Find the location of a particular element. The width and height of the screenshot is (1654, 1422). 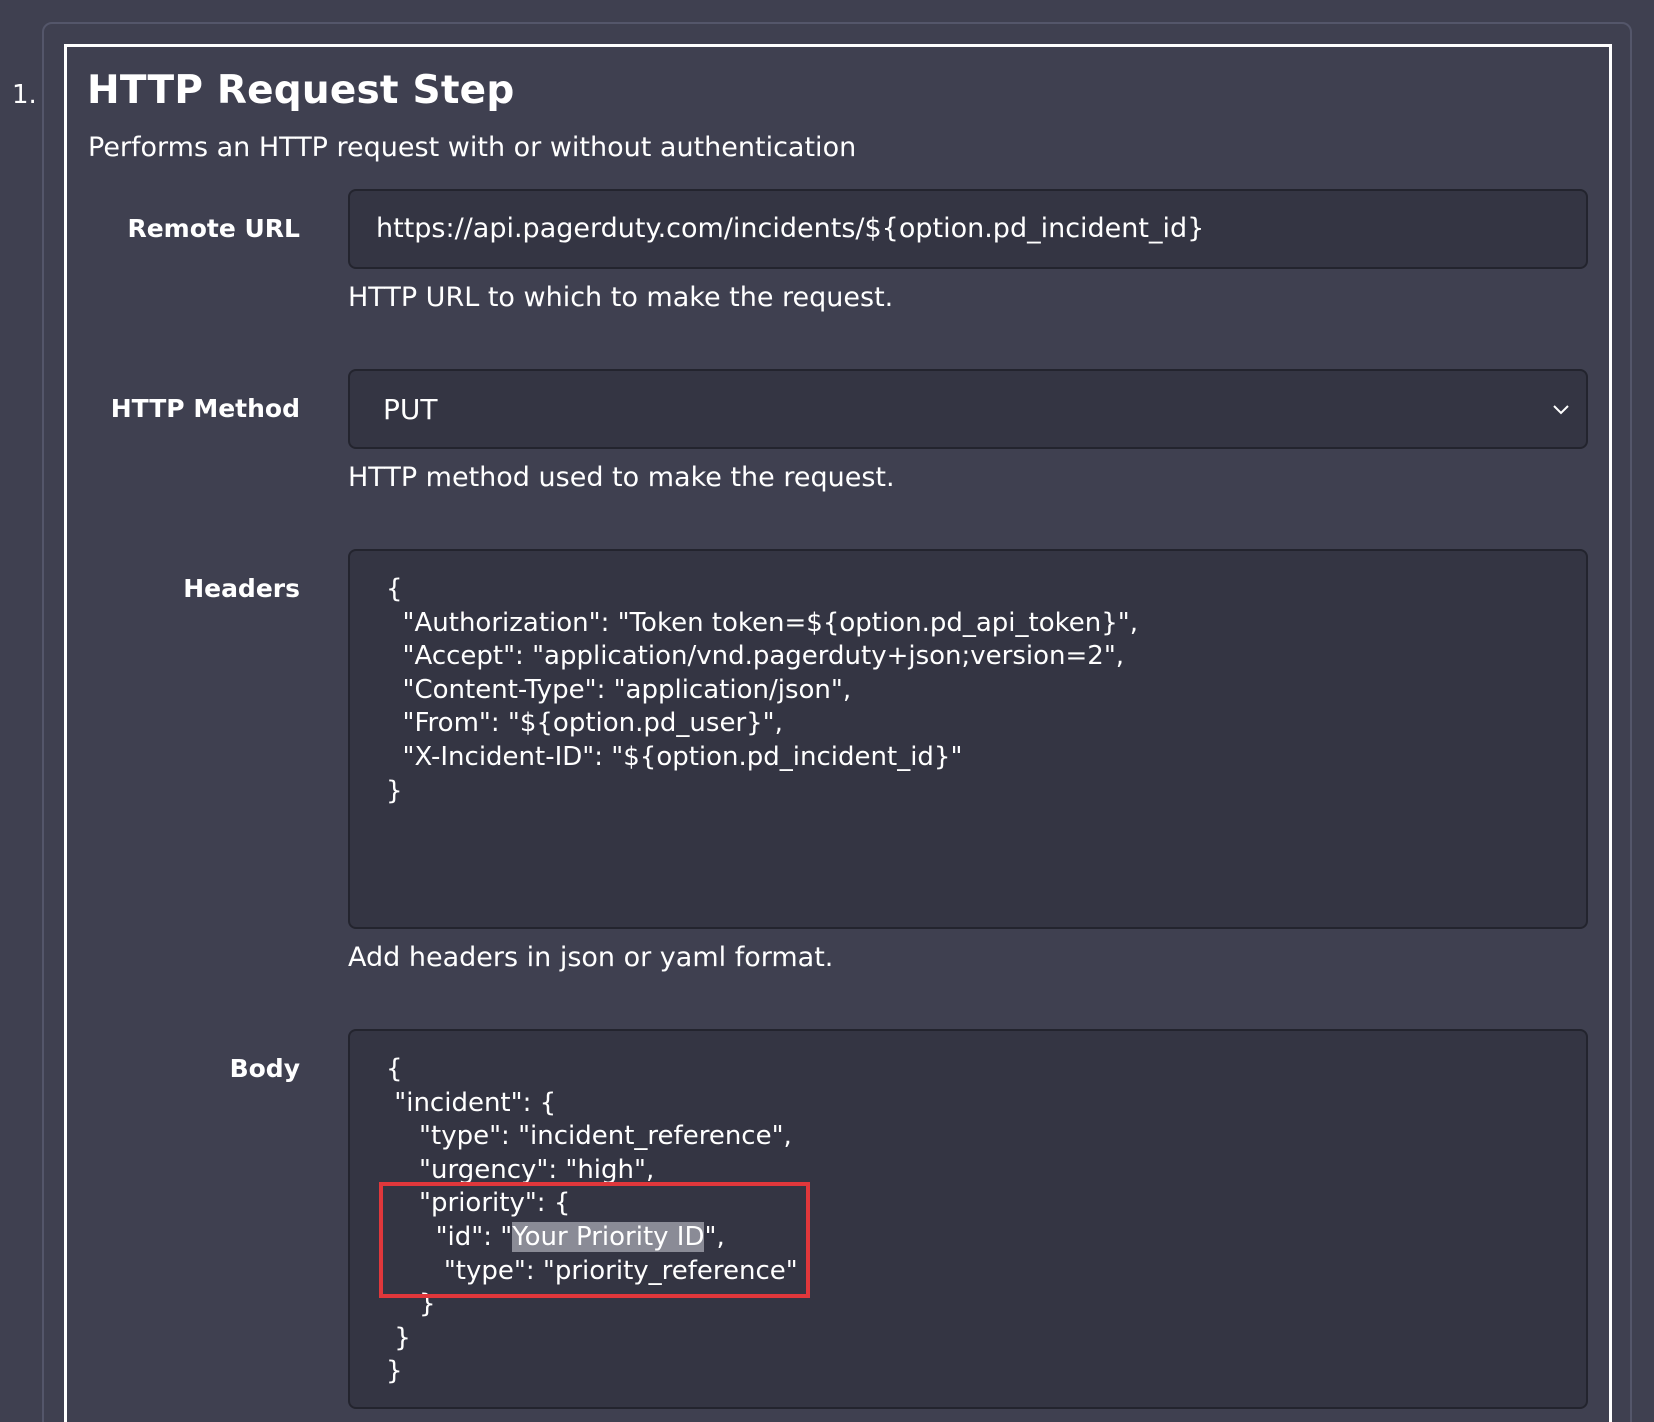

remote-url-label: Remote URL is located at coordinates (213, 228).